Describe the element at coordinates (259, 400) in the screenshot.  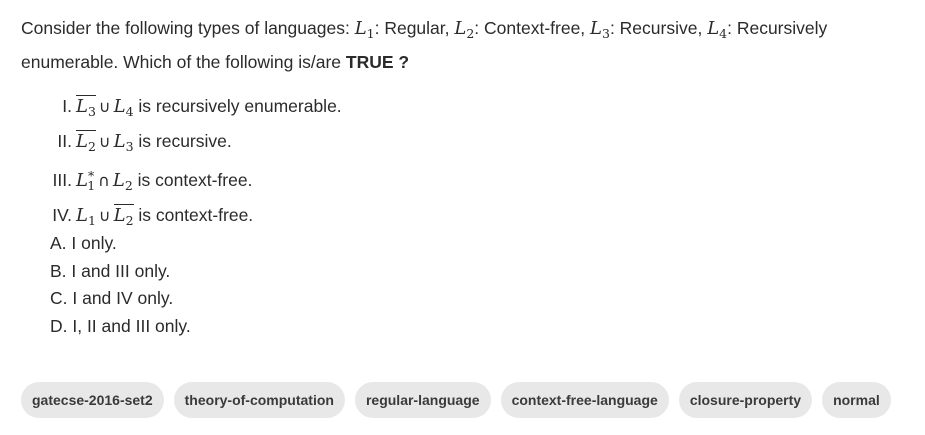
I see `tag-theory-of-computation: theory-of-computation` at that location.